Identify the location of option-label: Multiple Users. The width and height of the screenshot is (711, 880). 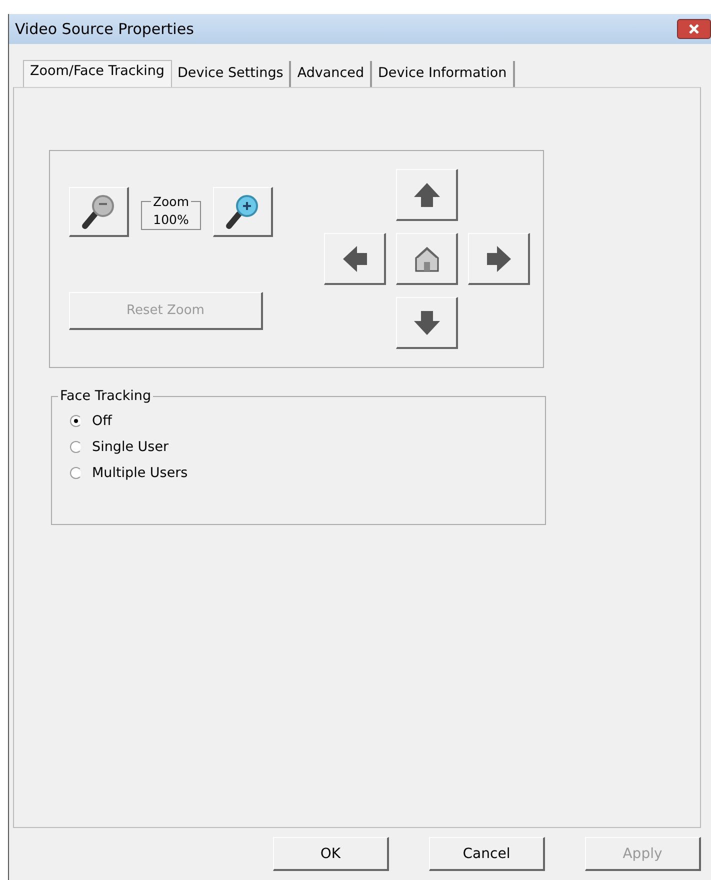
(140, 473).